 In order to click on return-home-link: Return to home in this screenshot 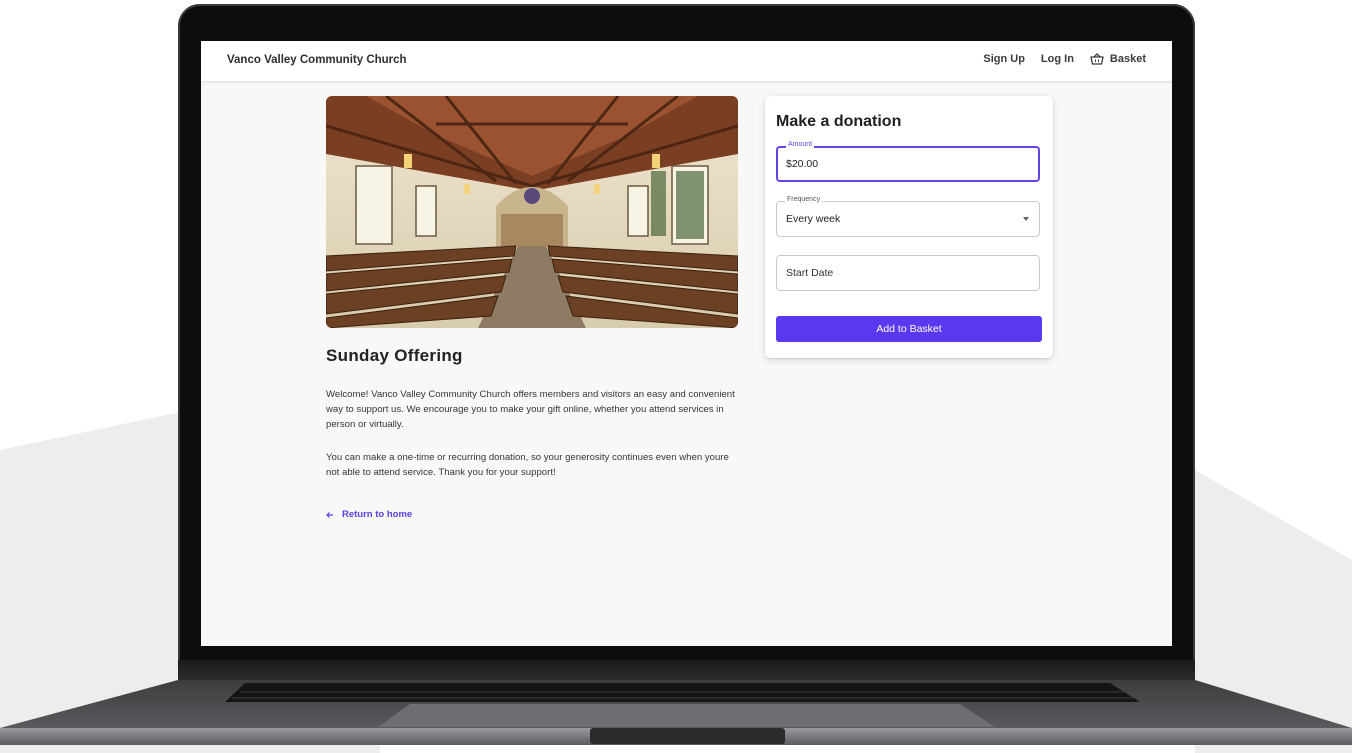, I will do `click(369, 514)`.